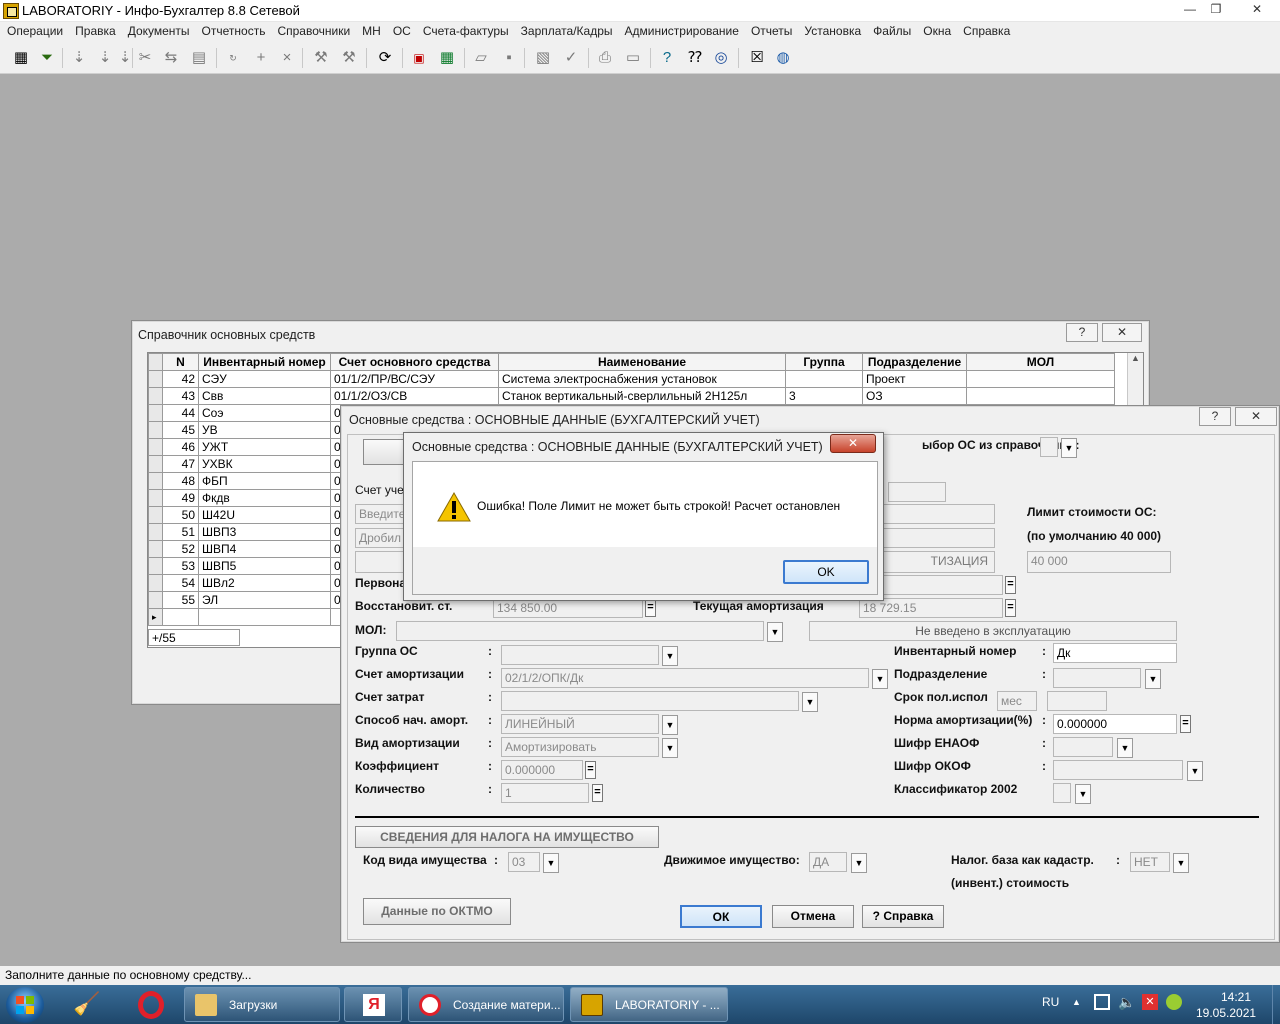 The width and height of the screenshot is (1280, 1024). Describe the element at coordinates (670, 725) in the screenshot. I see `method-dropdown: ▼` at that location.